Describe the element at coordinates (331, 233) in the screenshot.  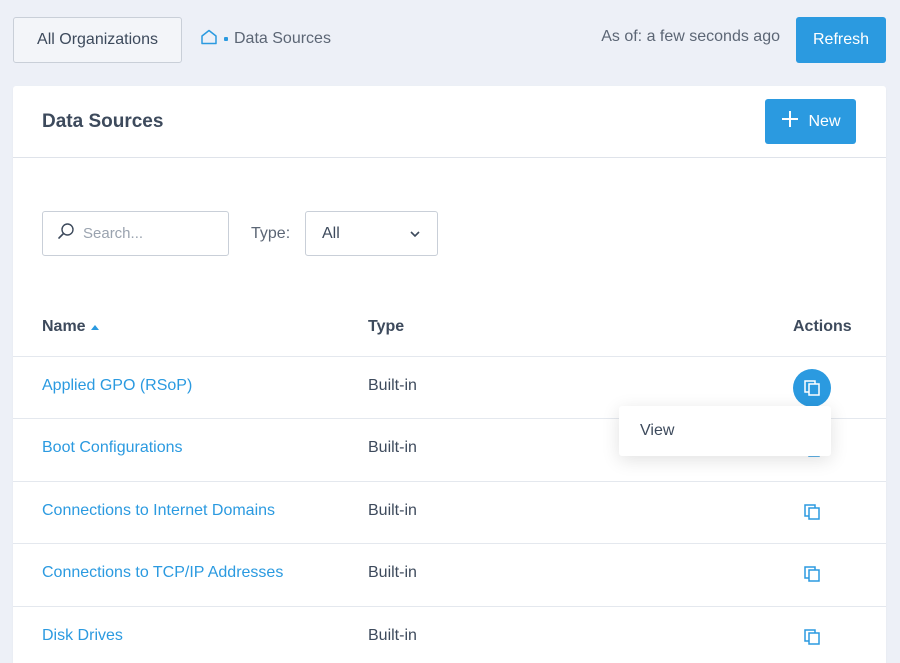
I see `type-select-value: All` at that location.